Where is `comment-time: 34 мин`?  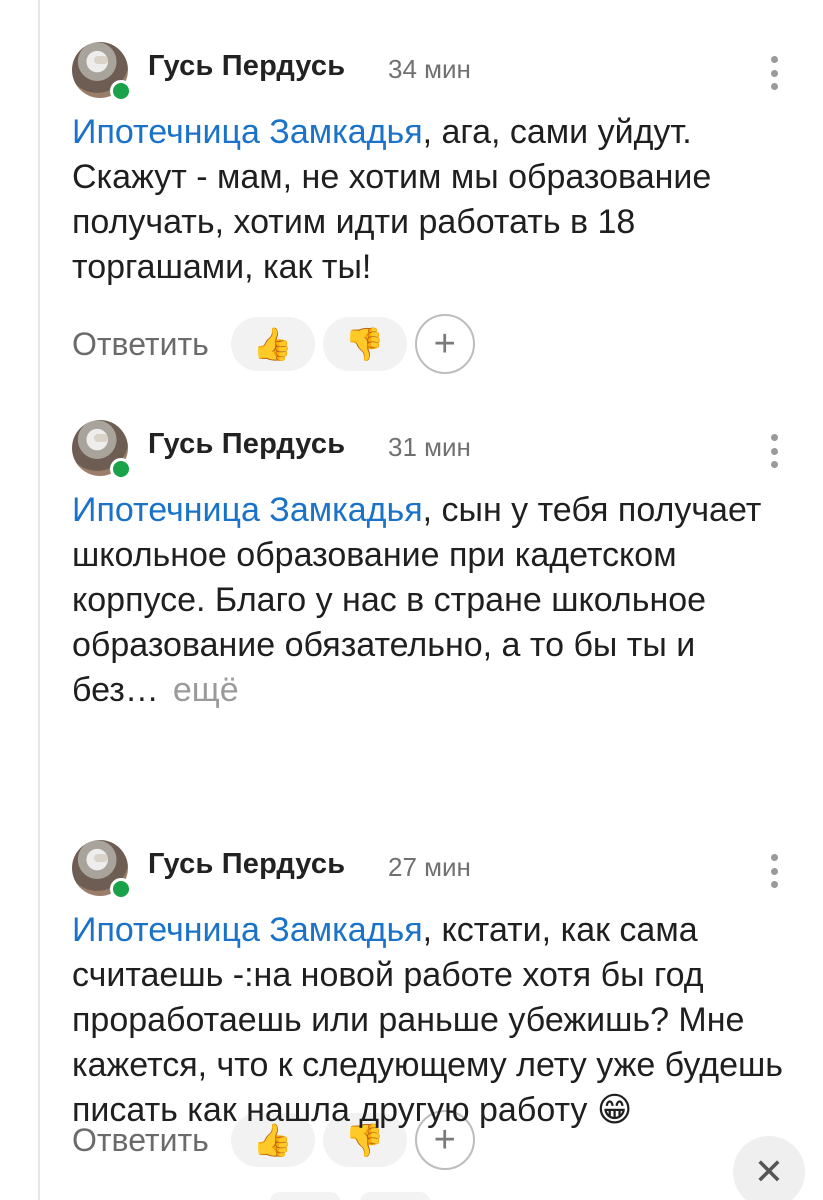
comment-time: 34 мин is located at coordinates (429, 69).